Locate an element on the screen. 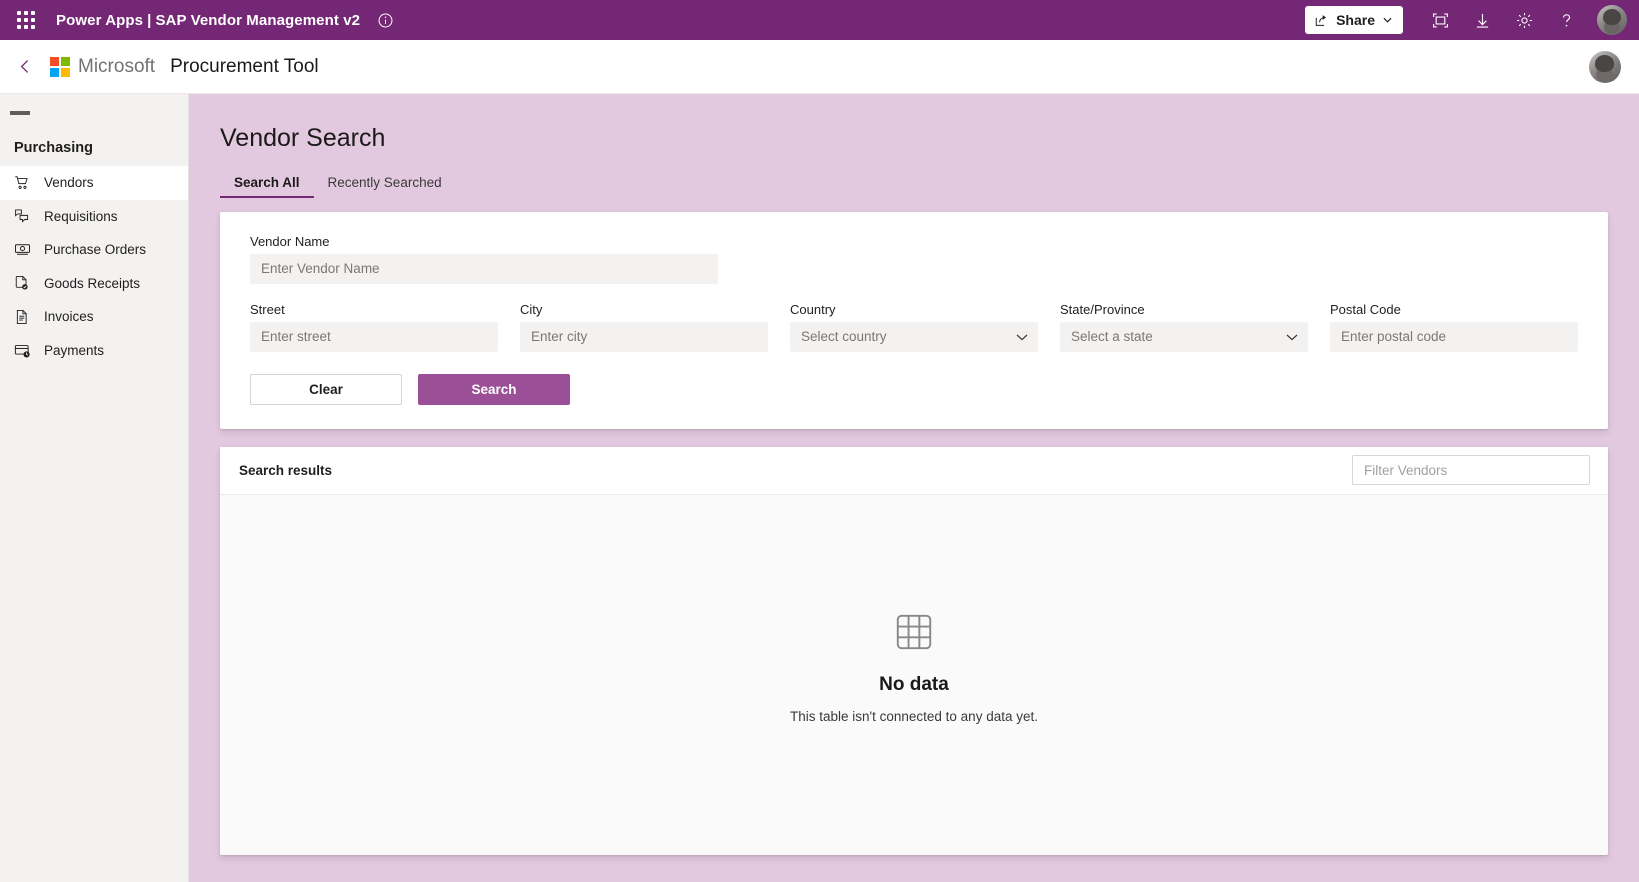 The image size is (1639, 882). sidebar-item-label: Payments is located at coordinates (74, 350).